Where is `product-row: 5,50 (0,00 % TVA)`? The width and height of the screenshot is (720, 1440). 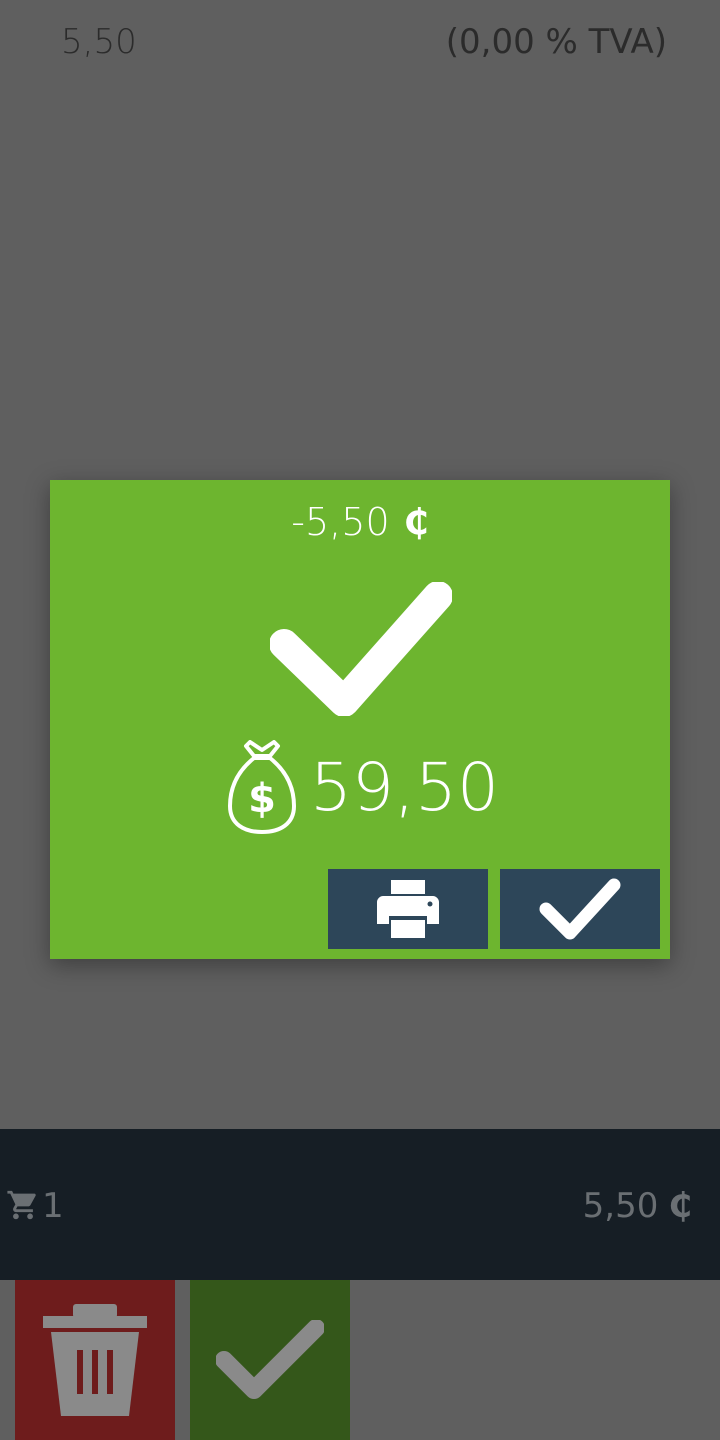 product-row: 5,50 (0,00 % TVA) is located at coordinates (360, 43).